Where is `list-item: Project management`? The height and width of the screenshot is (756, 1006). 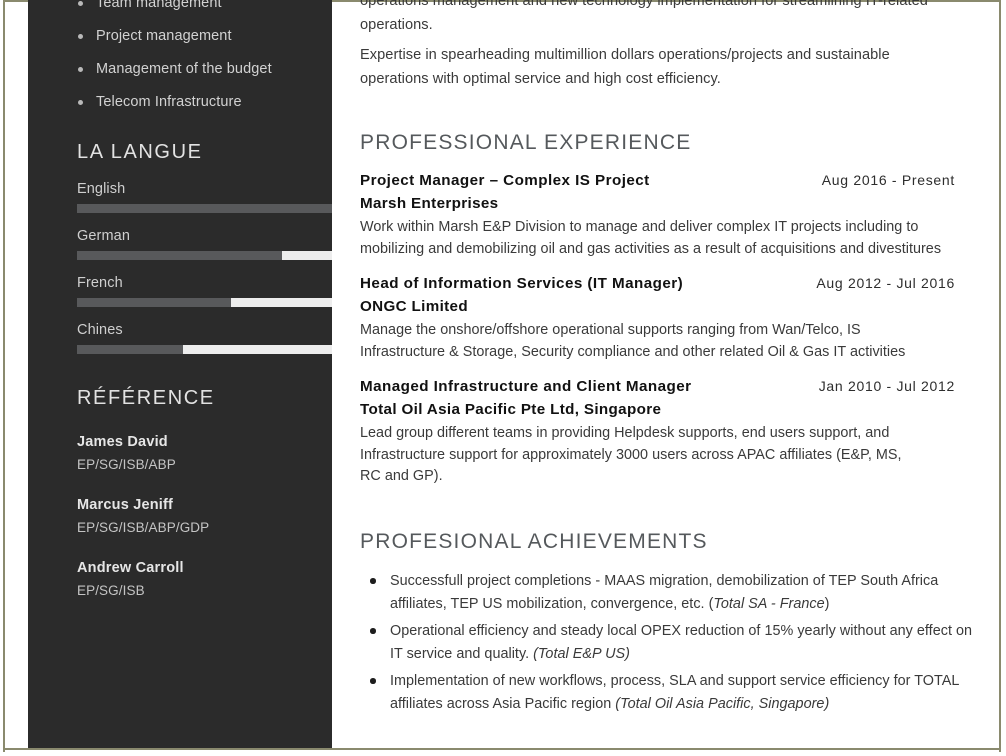
list-item: Project management is located at coordinates (202, 36).